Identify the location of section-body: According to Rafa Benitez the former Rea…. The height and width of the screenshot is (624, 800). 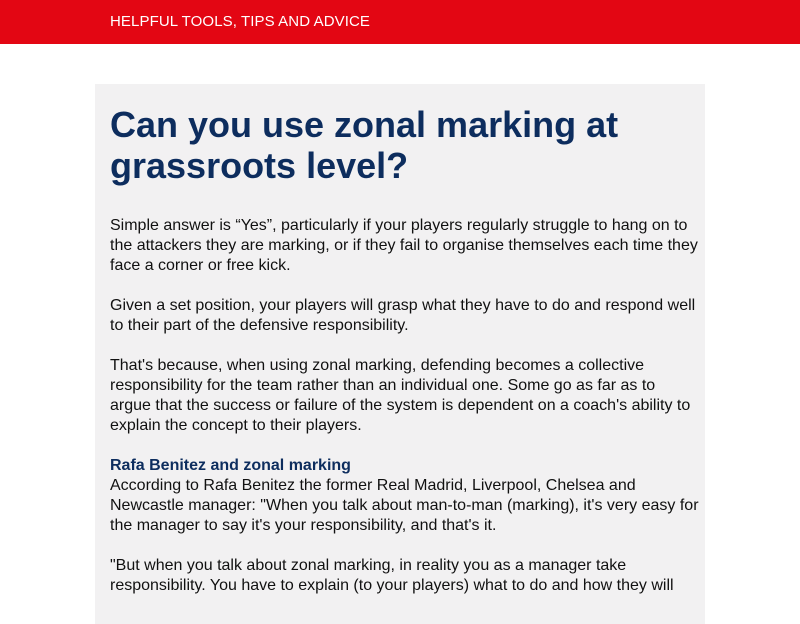
(404, 505).